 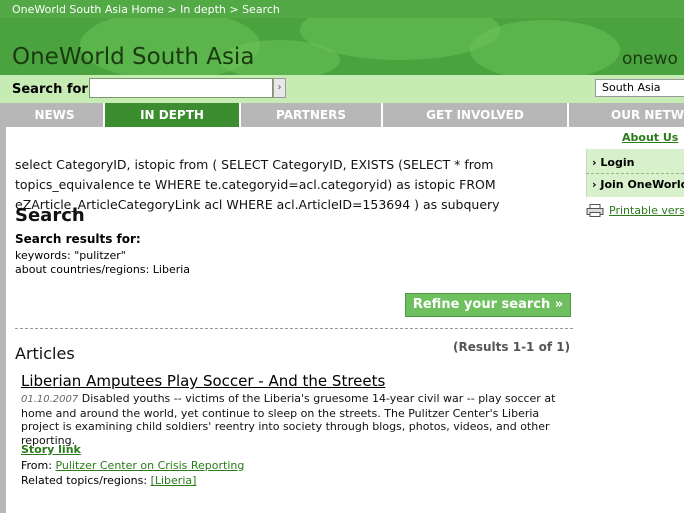 I want to click on search-countries: about countries/regions: Liberia, so click(x=103, y=269).